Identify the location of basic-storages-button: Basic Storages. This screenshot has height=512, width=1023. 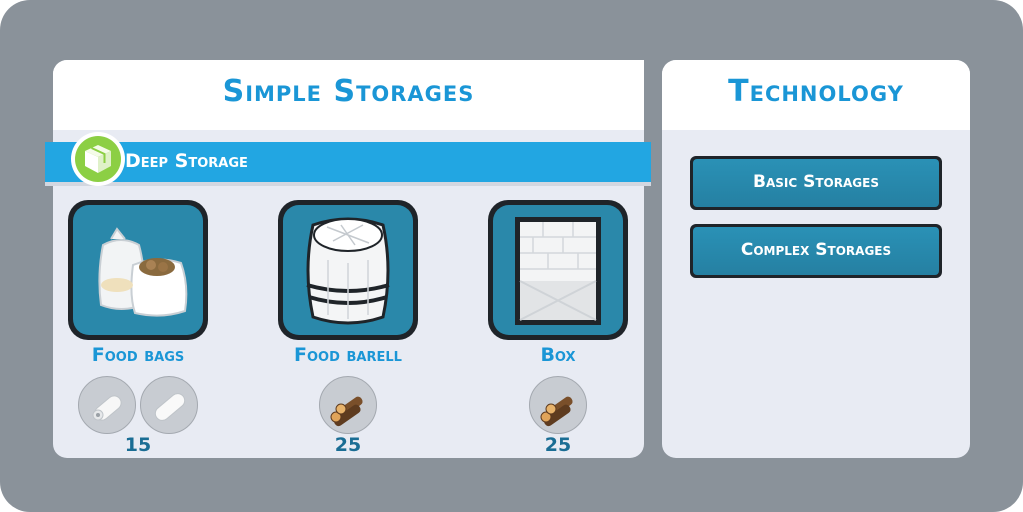
(816, 183).